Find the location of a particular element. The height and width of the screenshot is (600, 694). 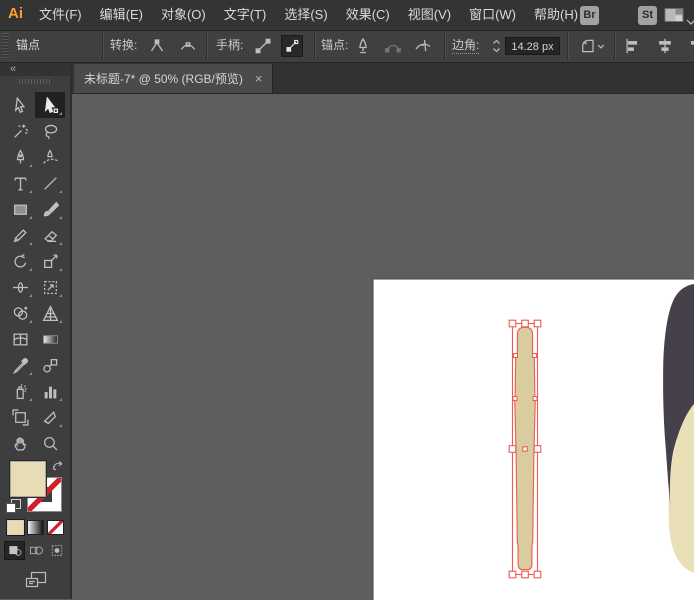

artboard-tool is located at coordinates (20, 417).